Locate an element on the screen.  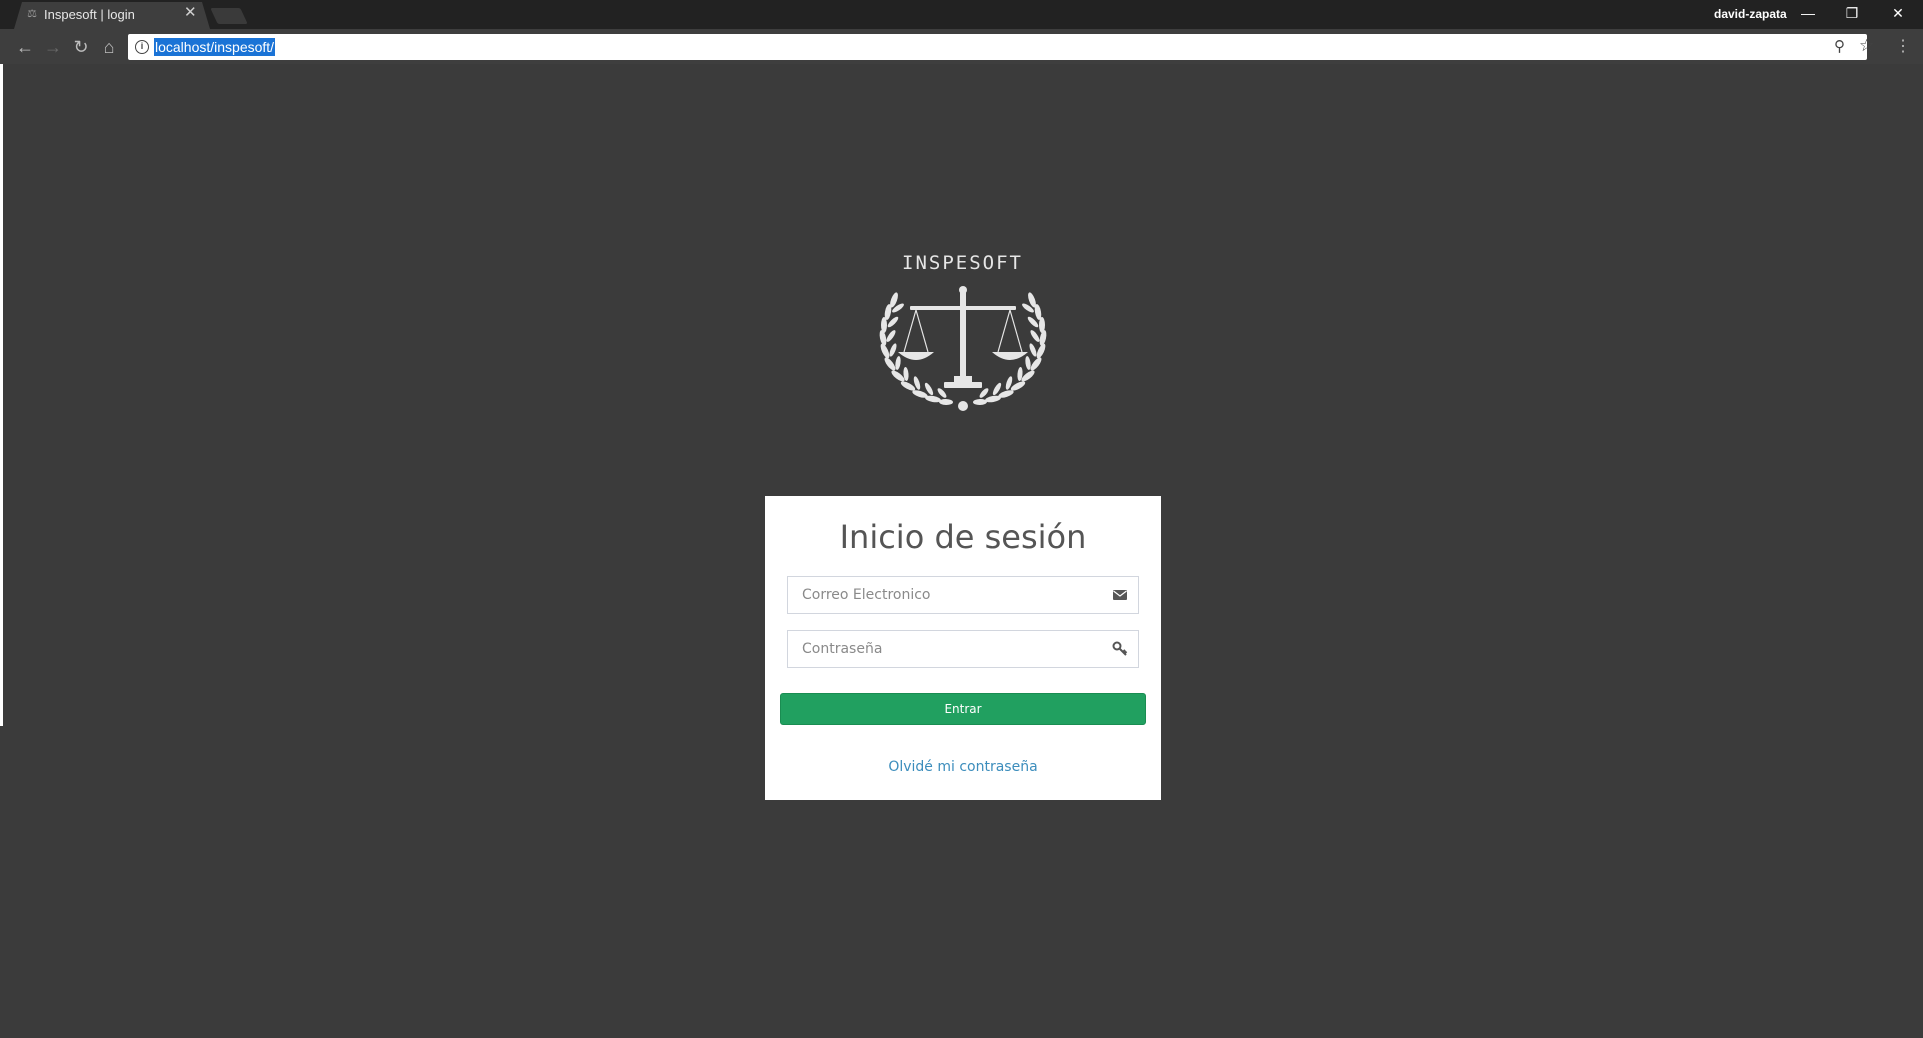
forgot-password-link: Olvidé mi contraseña is located at coordinates (963, 767).